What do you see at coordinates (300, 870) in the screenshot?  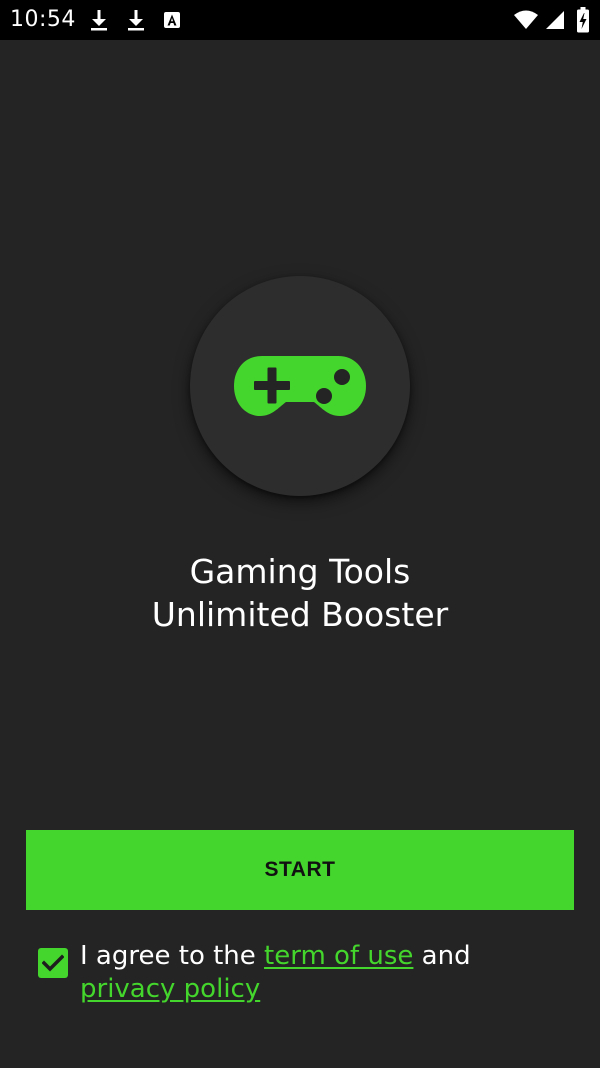 I see `start-button: START` at bounding box center [300, 870].